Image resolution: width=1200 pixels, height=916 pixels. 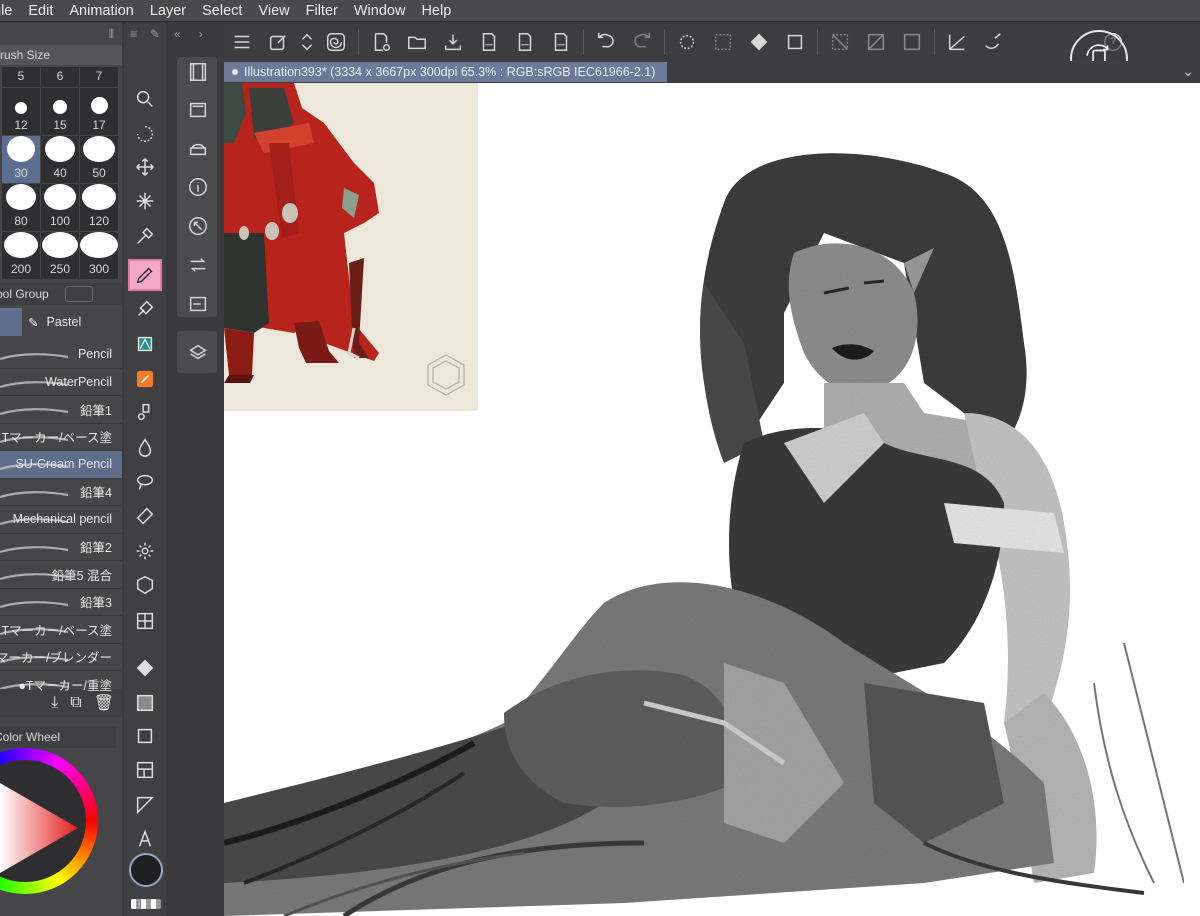 What do you see at coordinates (201, 34) in the screenshot?
I see `expand-right-icon: ›` at bounding box center [201, 34].